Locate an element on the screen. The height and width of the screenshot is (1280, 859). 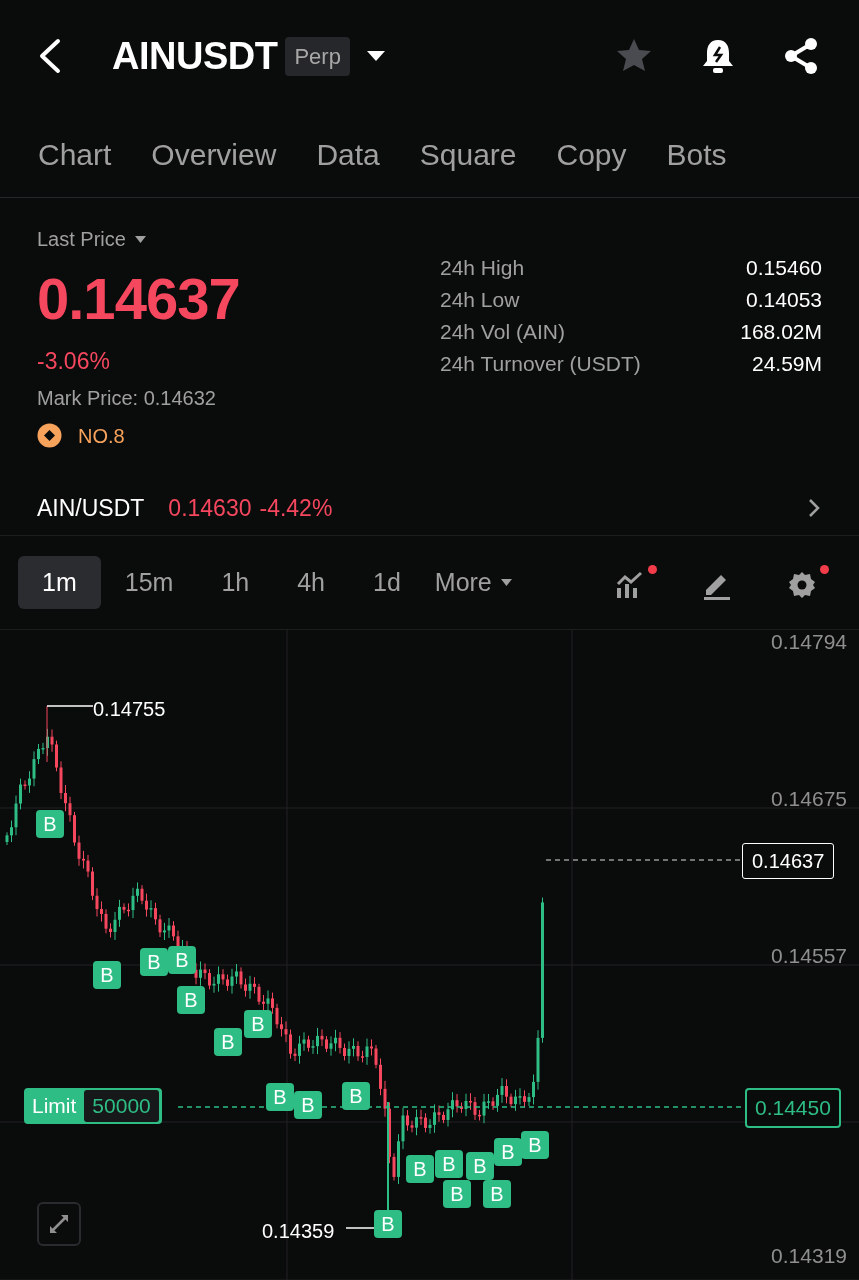
more-dropdown: More is located at coordinates (480, 582).